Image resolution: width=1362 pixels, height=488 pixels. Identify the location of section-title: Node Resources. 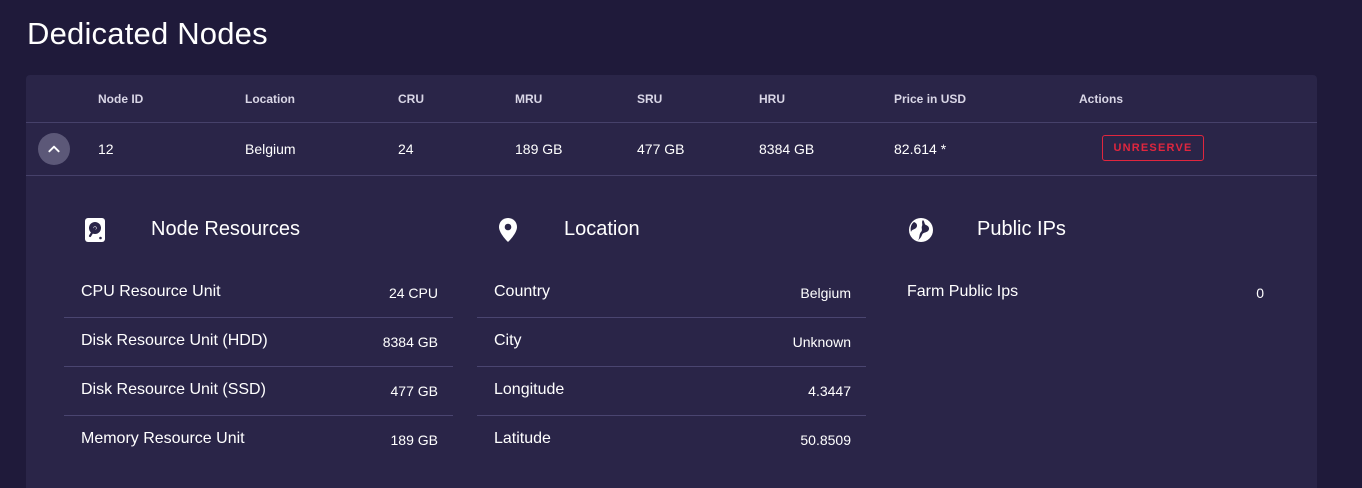
(225, 229).